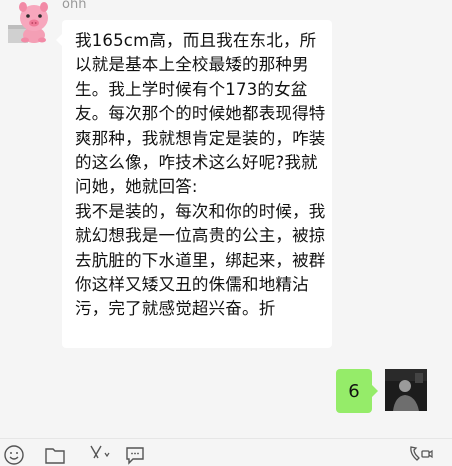 This screenshot has height=466, width=452. Describe the element at coordinates (354, 391) in the screenshot. I see `outgoing-message-text: 6` at that location.